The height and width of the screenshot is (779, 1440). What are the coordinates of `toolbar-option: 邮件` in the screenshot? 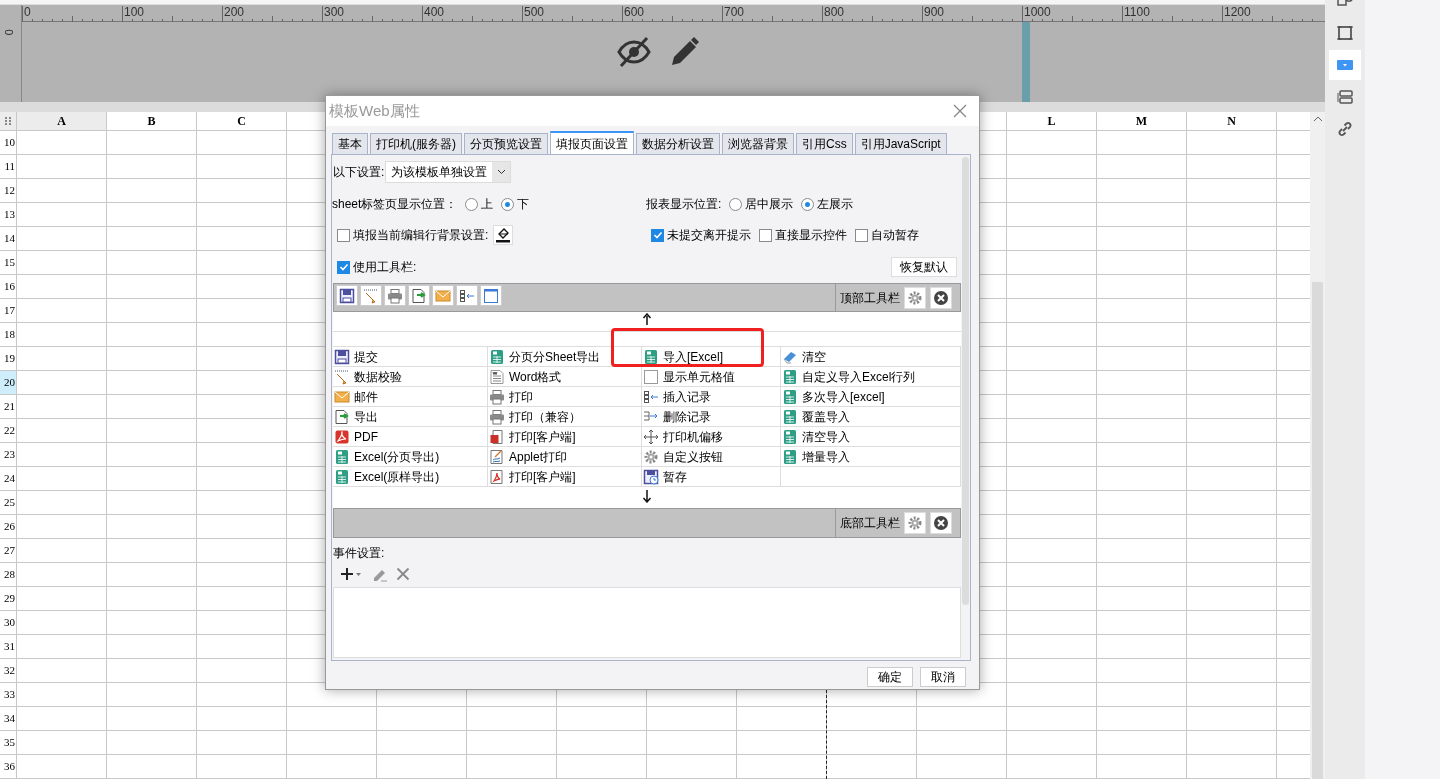 It's located at (410, 397).